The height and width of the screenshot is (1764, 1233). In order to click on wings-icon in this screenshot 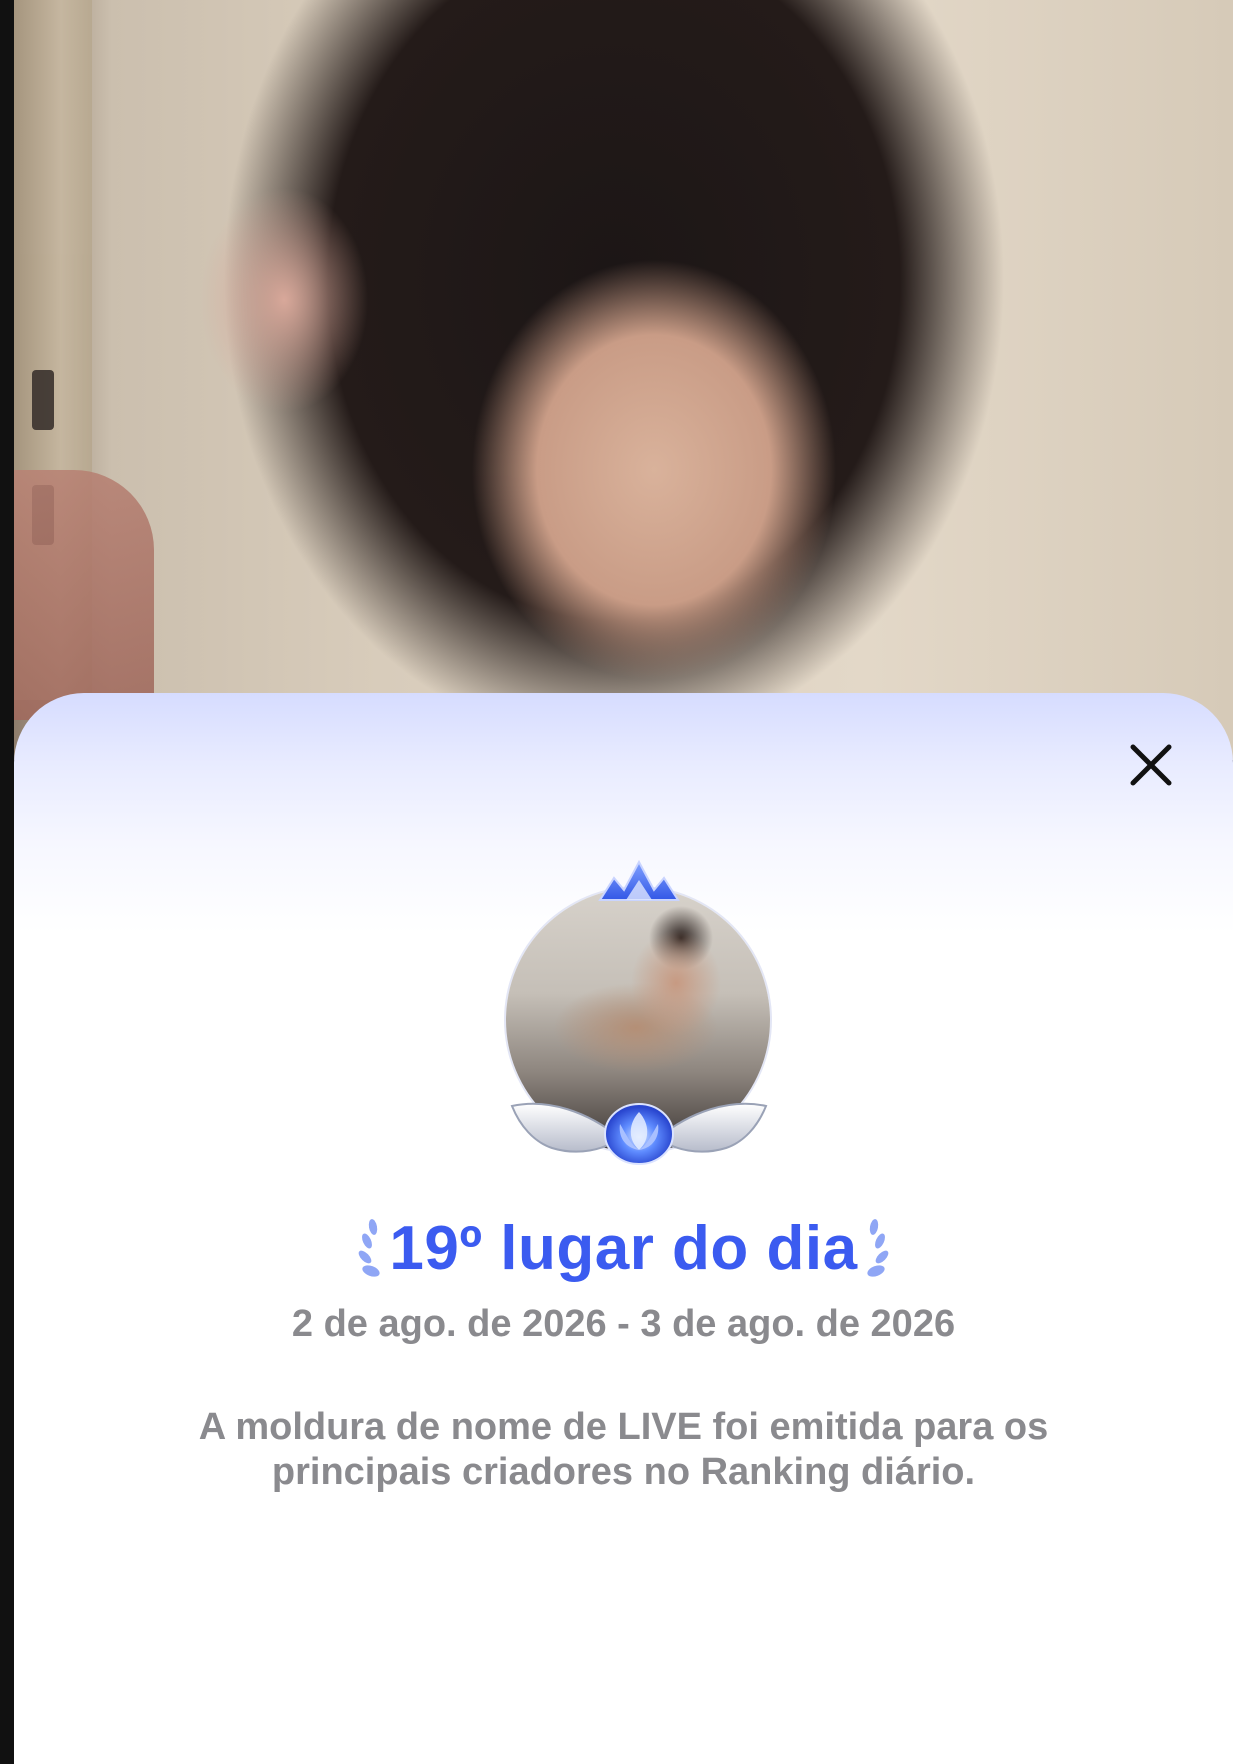, I will do `click(639, 1133)`.